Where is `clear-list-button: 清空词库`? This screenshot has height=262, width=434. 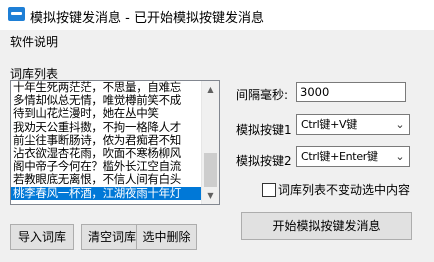
clear-list-button: 清空词库 is located at coordinates (112, 237).